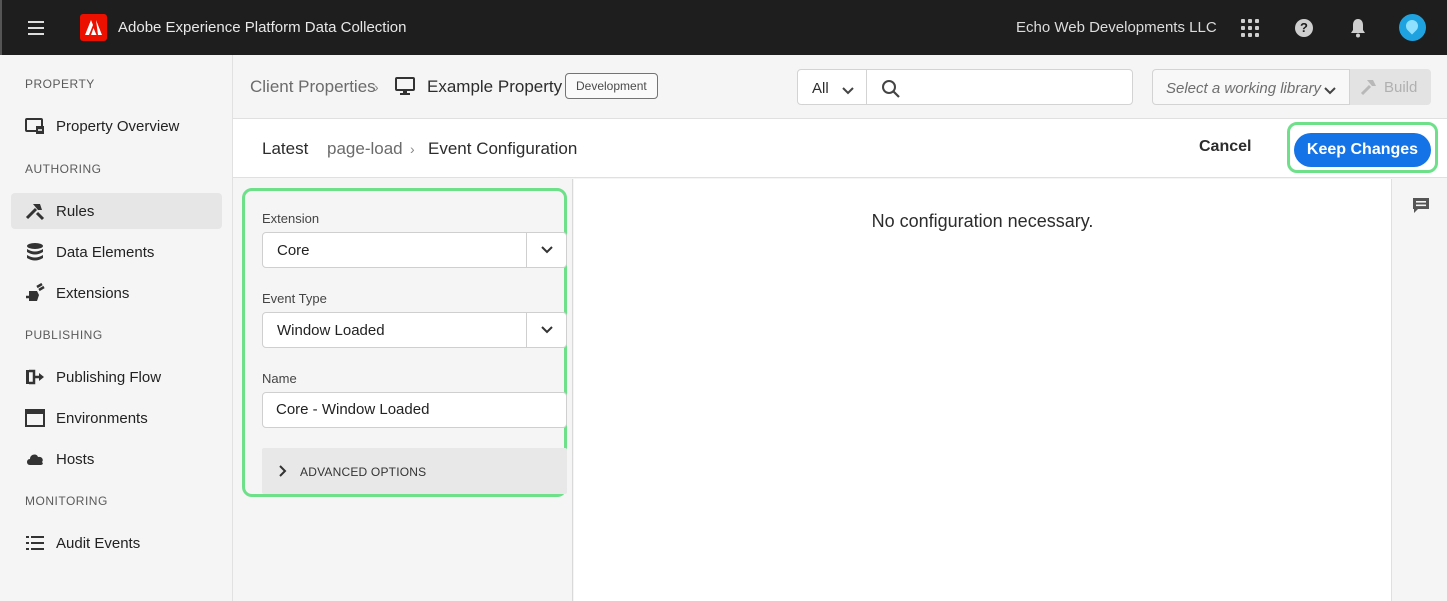 This screenshot has height=601, width=1447. Describe the element at coordinates (64, 335) in the screenshot. I see `section-publishing-title: PUBLISHING` at that location.